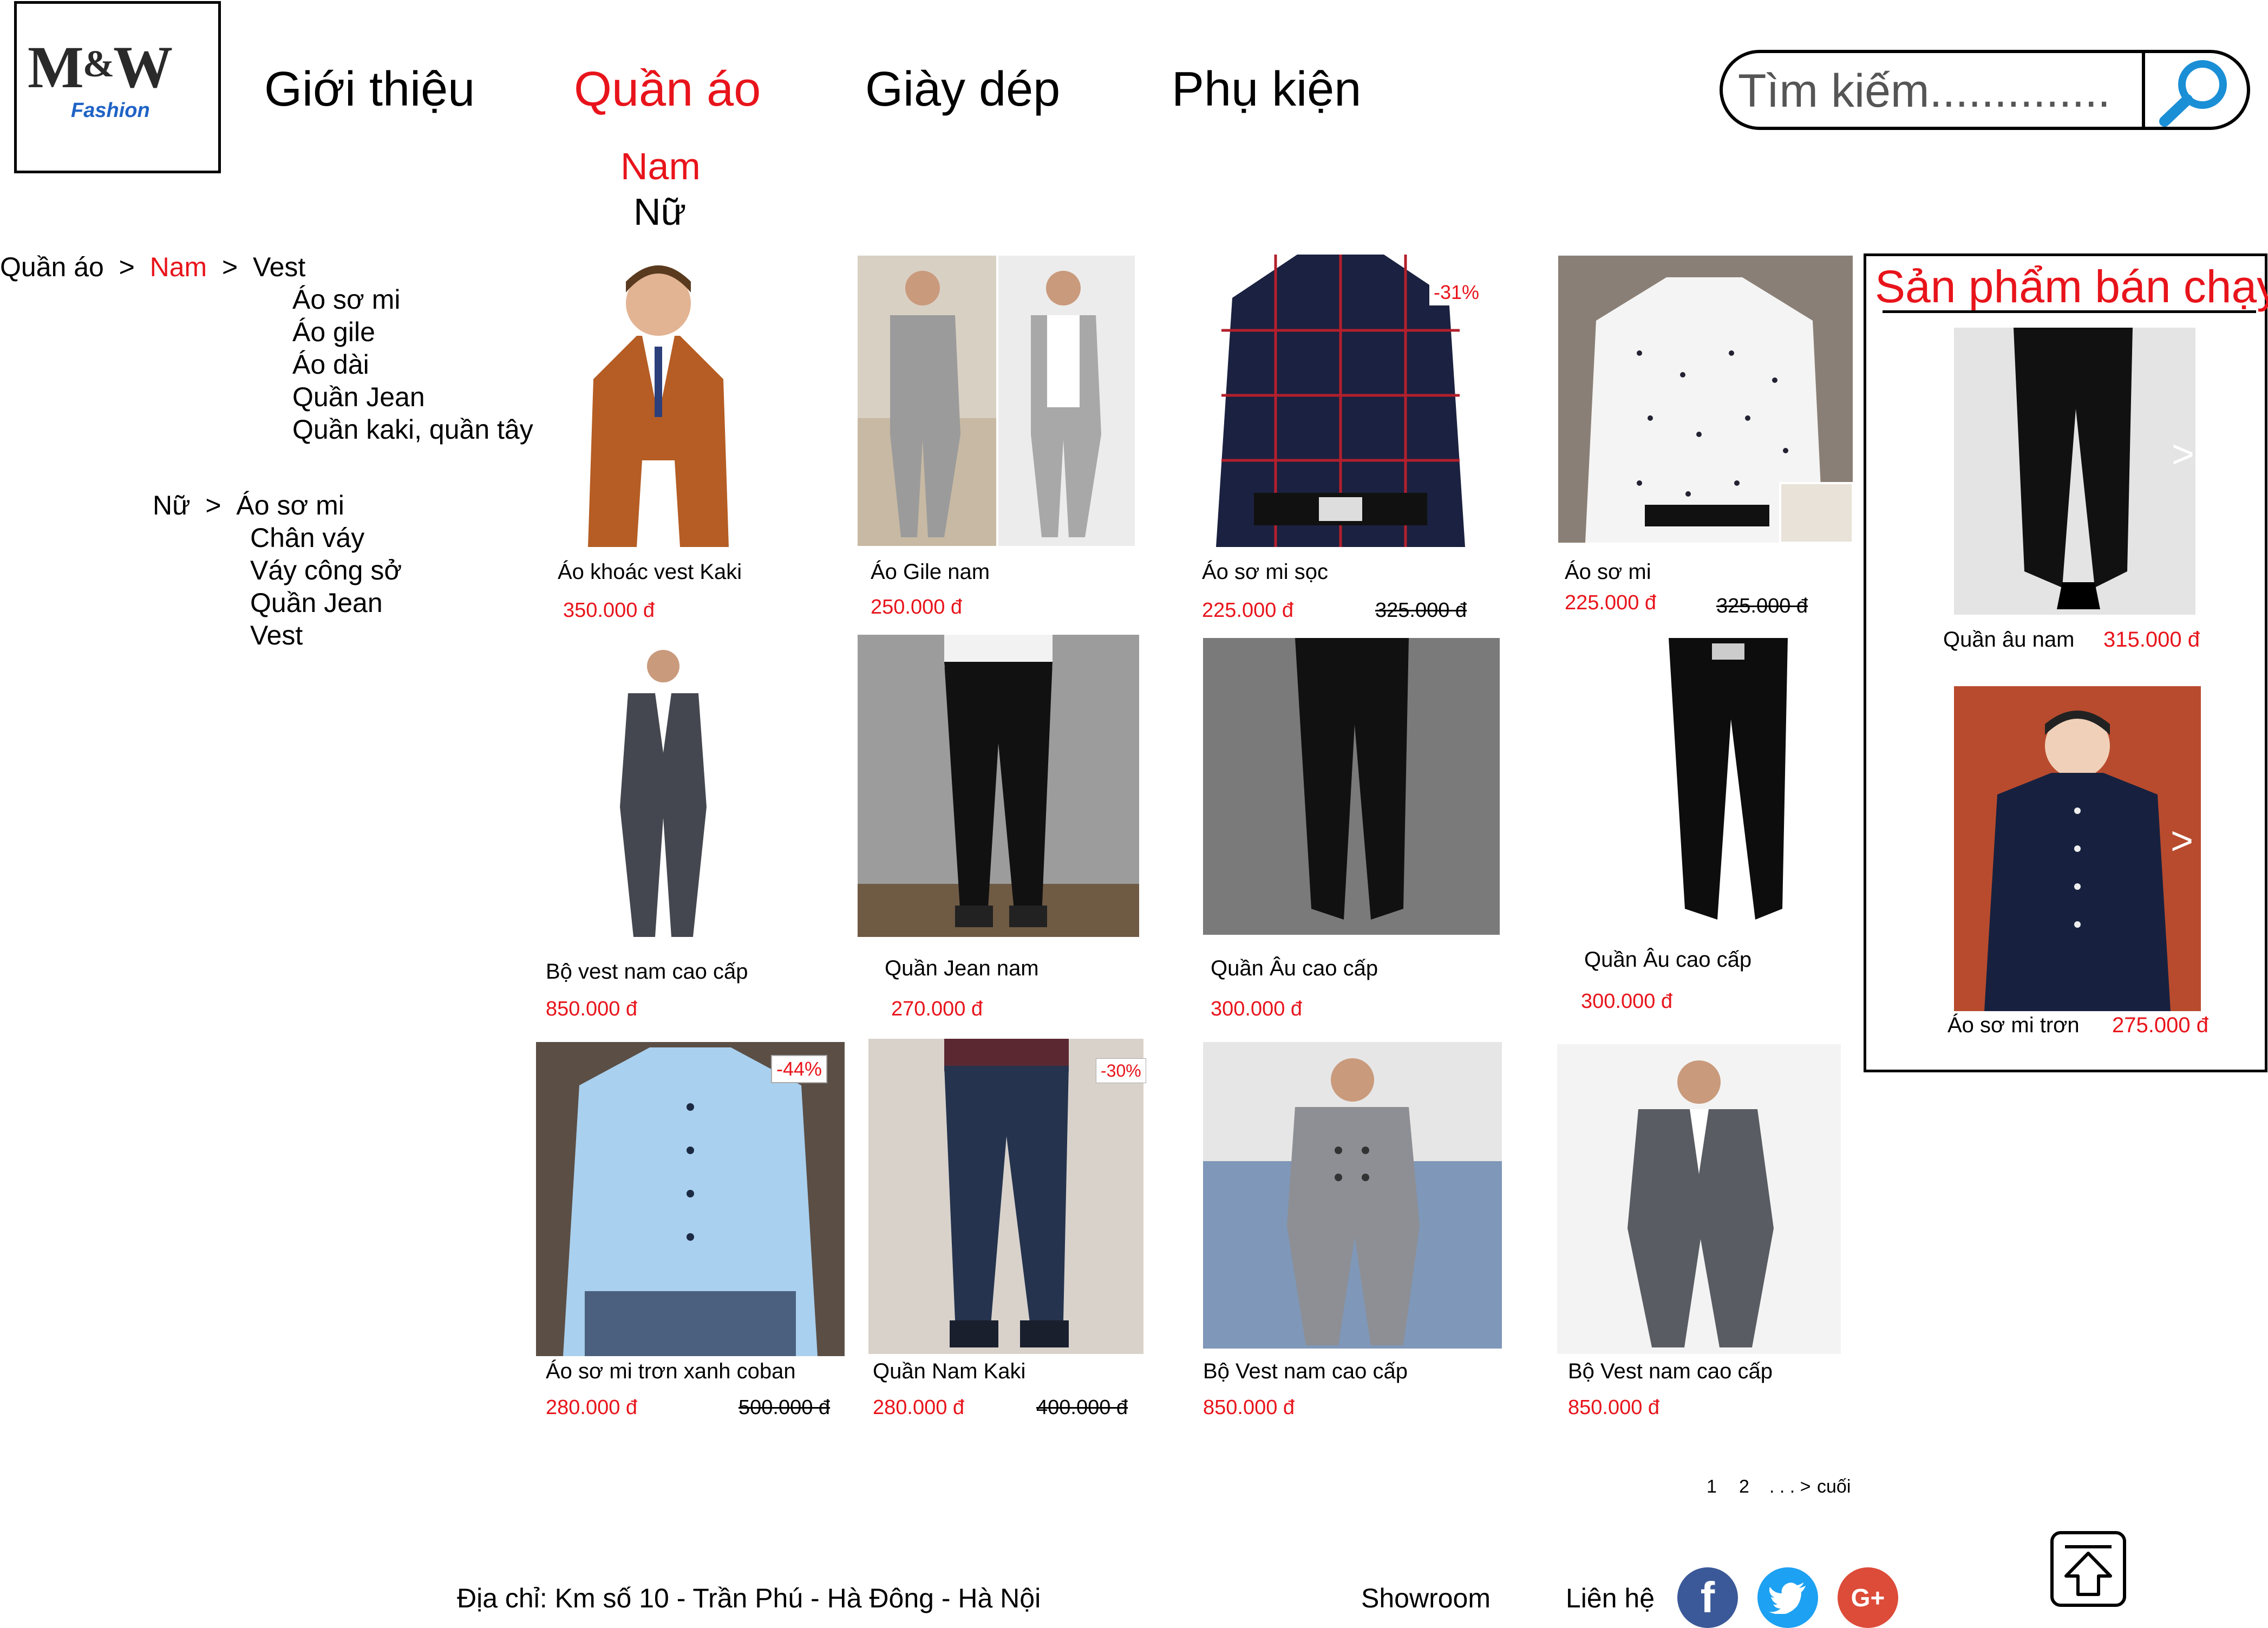 The width and height of the screenshot is (2268, 1628). Describe the element at coordinates (2009, 639) in the screenshot. I see `bestseller-name: Quần âu nam` at that location.